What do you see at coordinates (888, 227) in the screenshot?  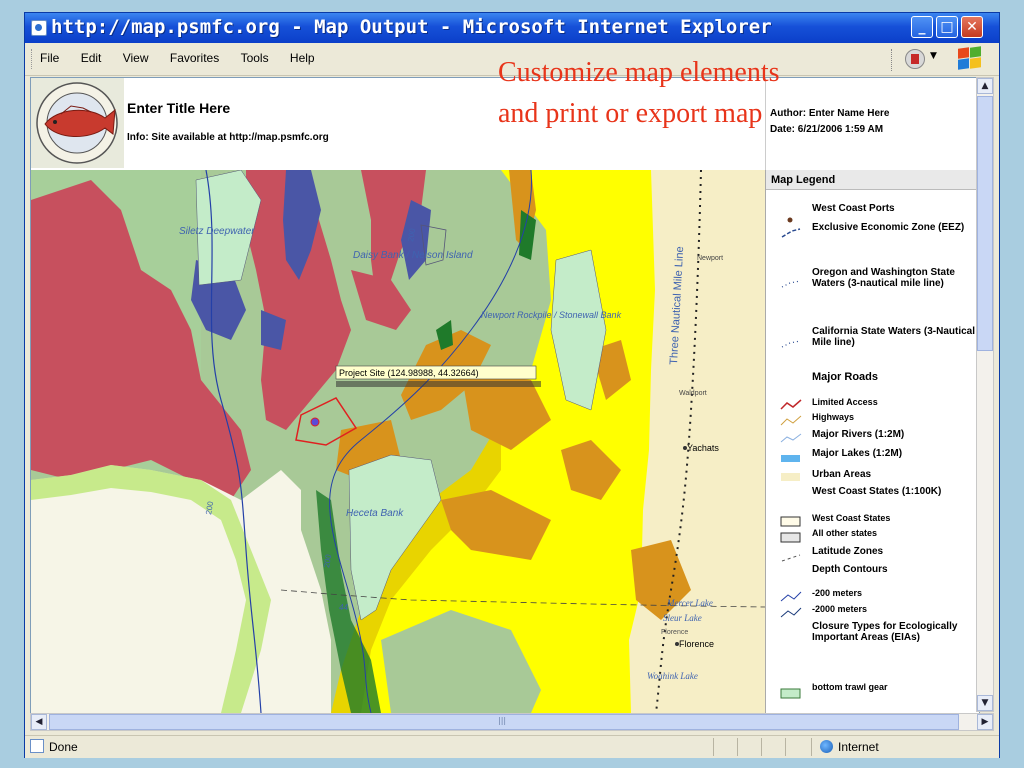 I see `legend-item-eez: Exclusive Economic Zone (EEZ)` at bounding box center [888, 227].